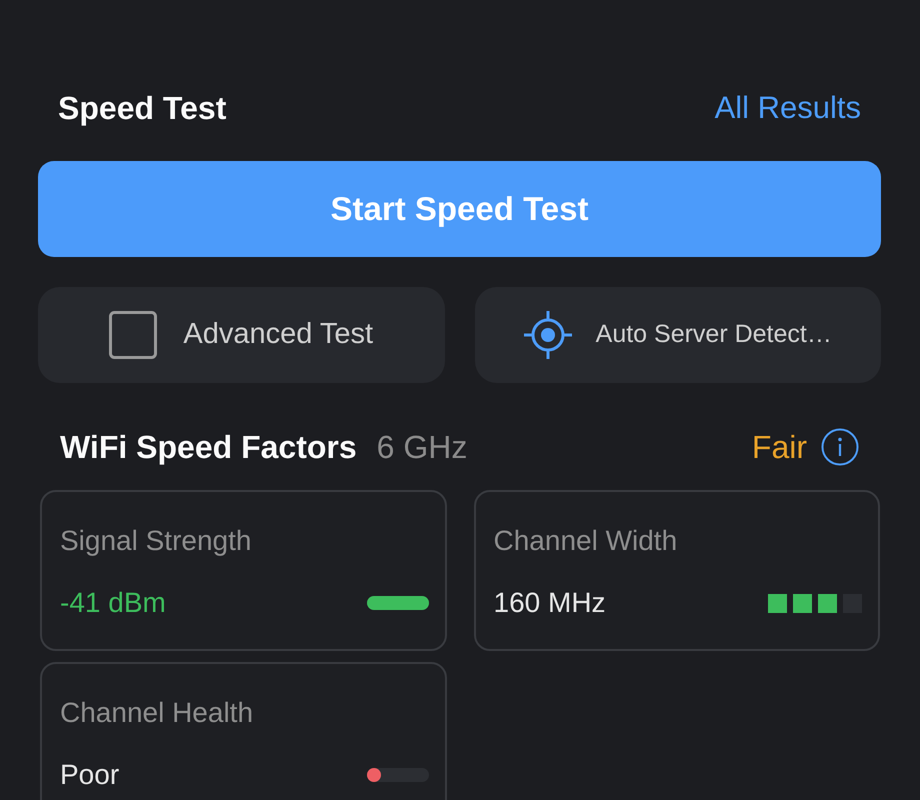 The height and width of the screenshot is (800, 920). Describe the element at coordinates (422, 447) in the screenshot. I see `band-label: 6 GHz` at that location.